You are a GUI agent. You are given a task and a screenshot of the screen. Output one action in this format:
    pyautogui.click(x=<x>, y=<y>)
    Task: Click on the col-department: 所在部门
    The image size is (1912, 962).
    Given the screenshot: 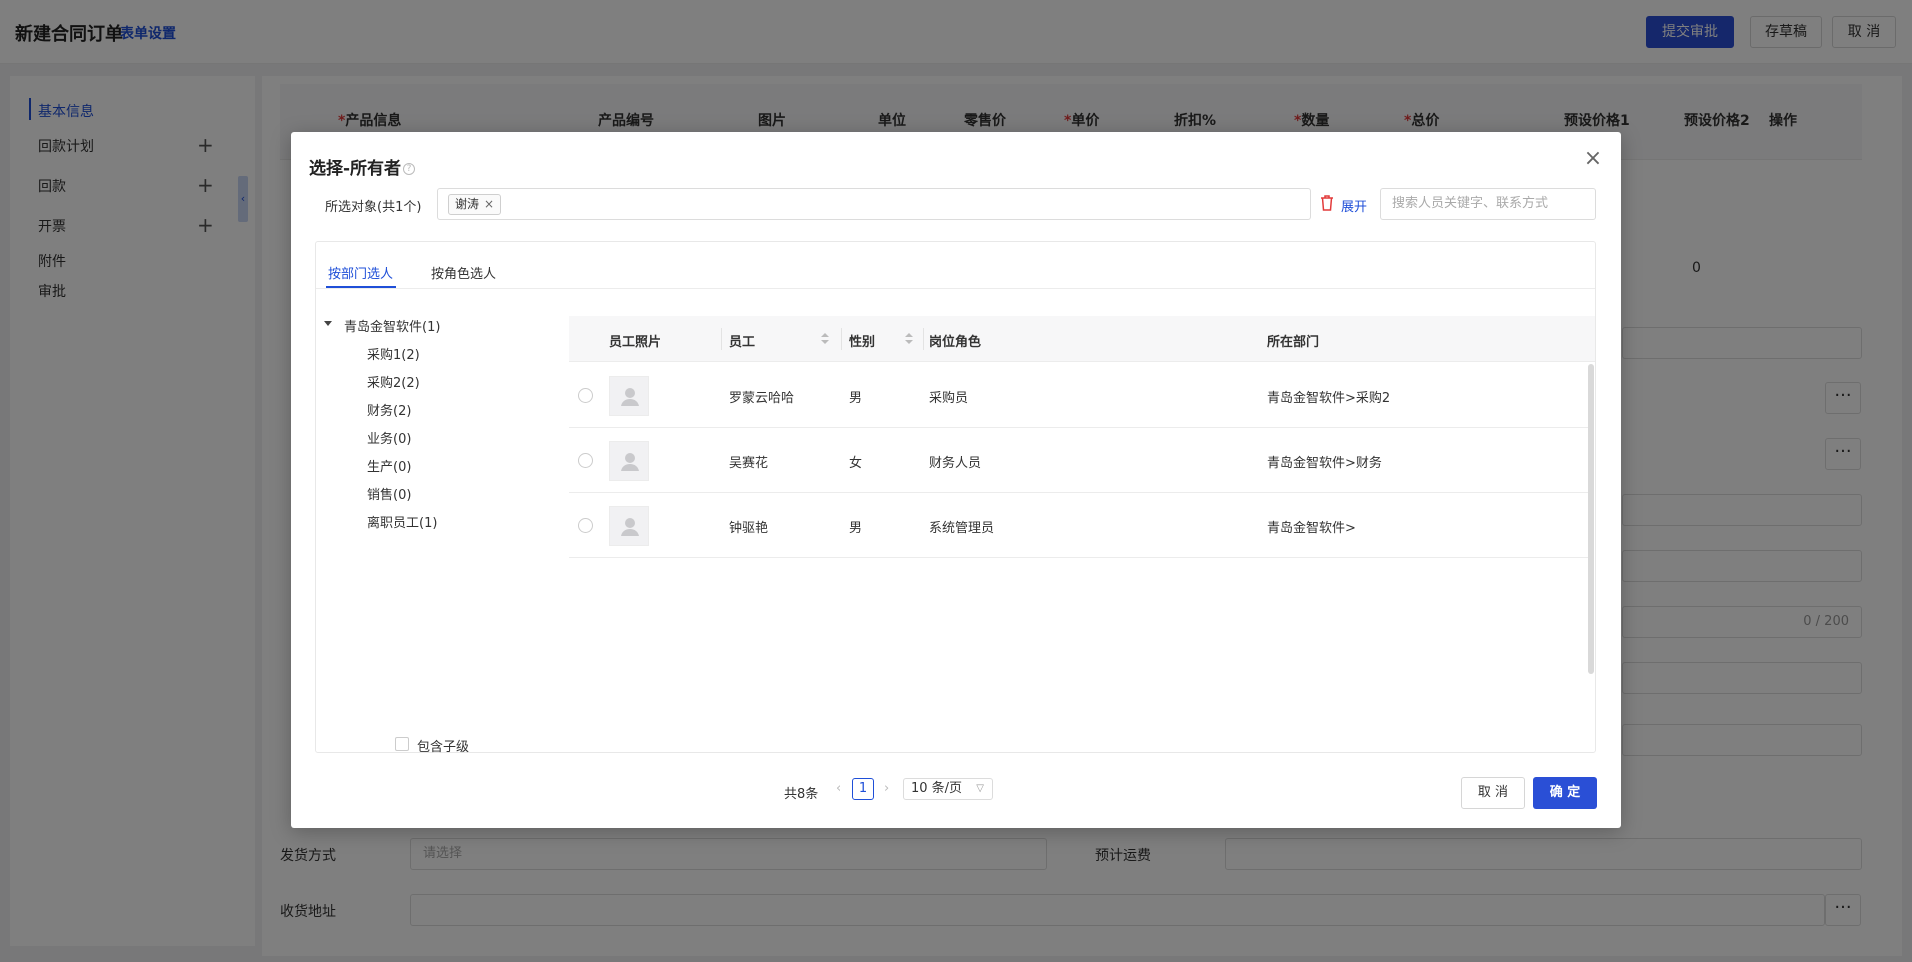 What is the action you would take?
    pyautogui.click(x=1293, y=342)
    